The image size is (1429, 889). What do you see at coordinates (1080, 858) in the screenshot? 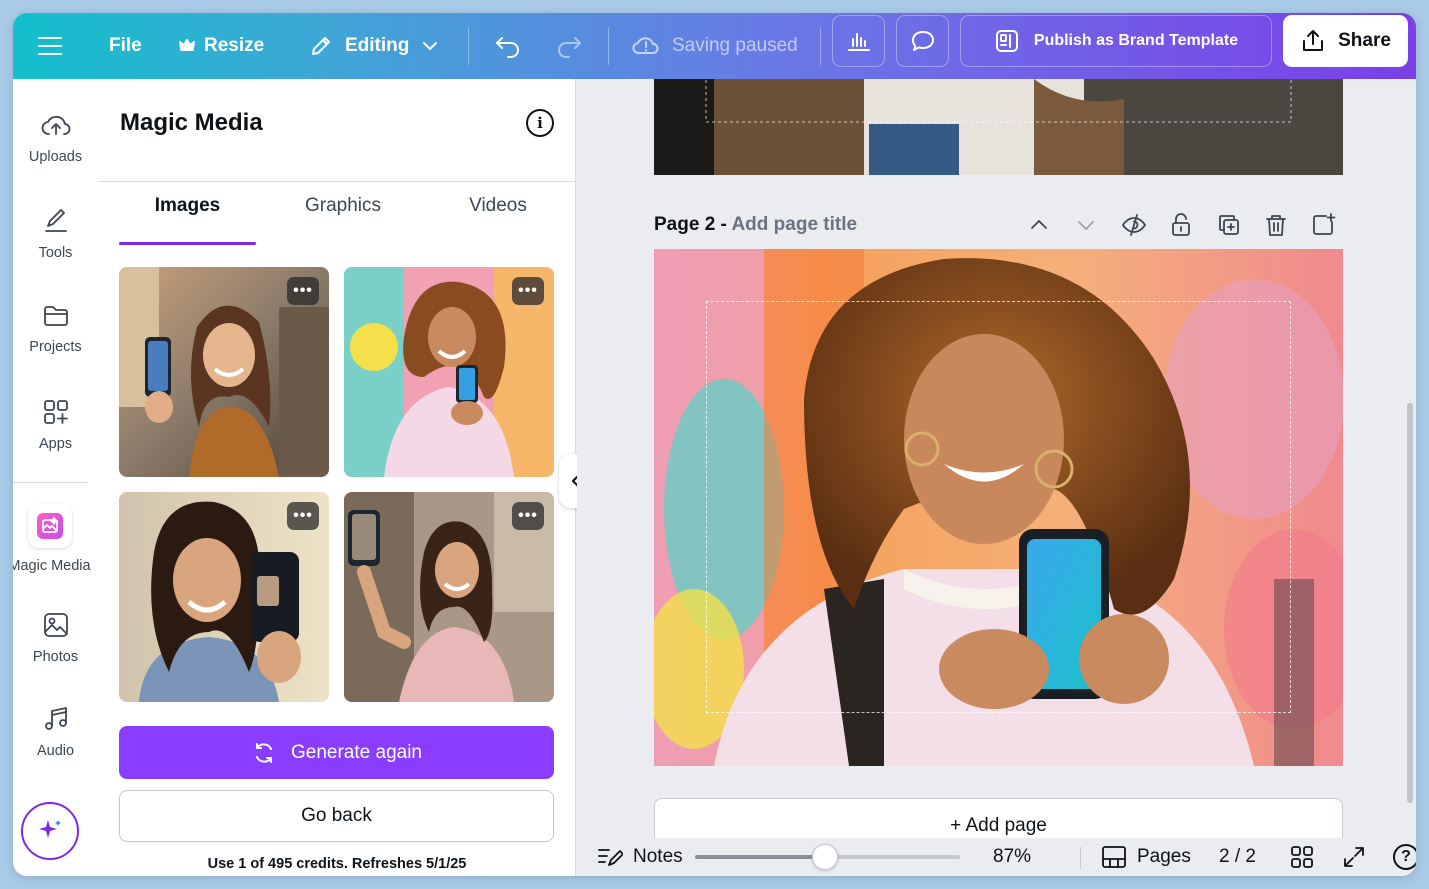
I see `bottom-divider` at bounding box center [1080, 858].